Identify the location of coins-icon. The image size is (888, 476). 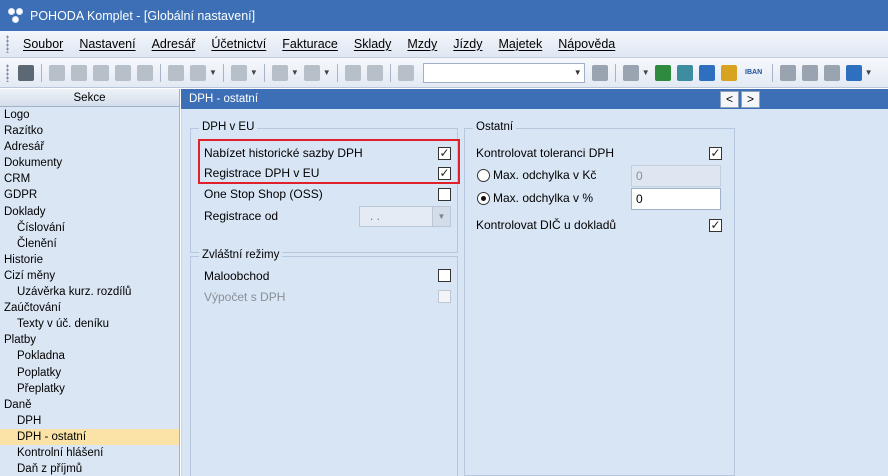
(728, 72).